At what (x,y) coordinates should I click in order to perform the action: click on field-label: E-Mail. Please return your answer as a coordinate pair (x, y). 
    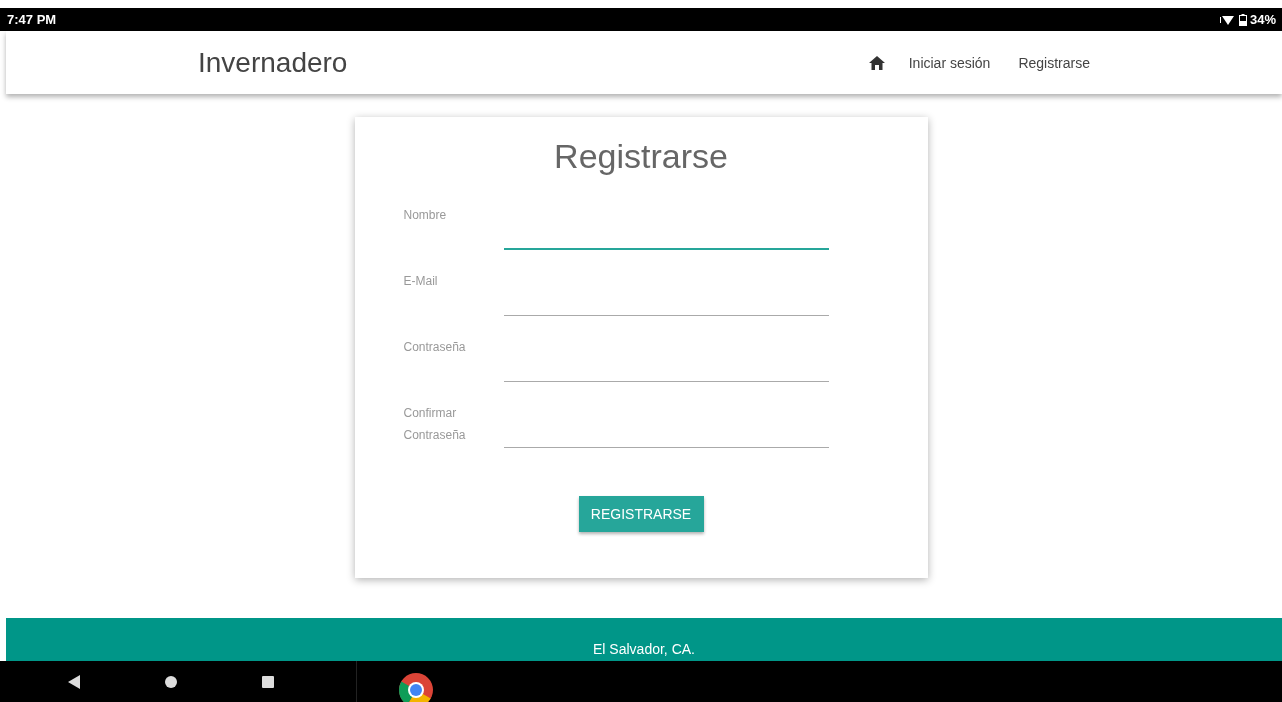
    Looking at the image, I should click on (421, 281).